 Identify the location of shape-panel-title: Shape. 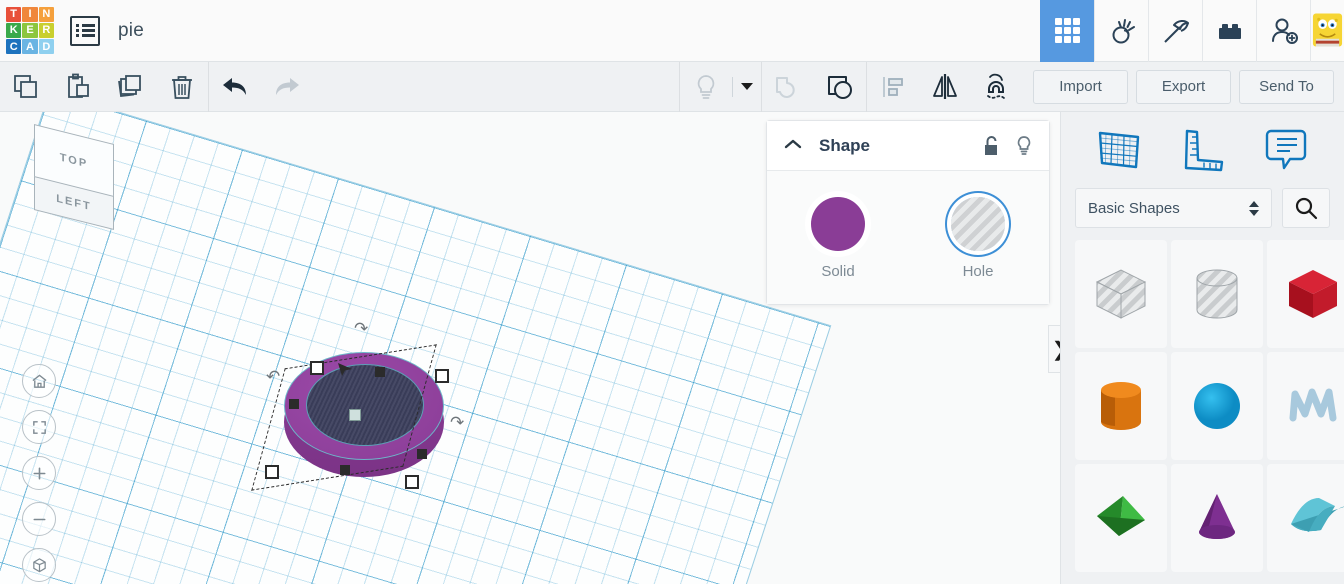
(845, 145).